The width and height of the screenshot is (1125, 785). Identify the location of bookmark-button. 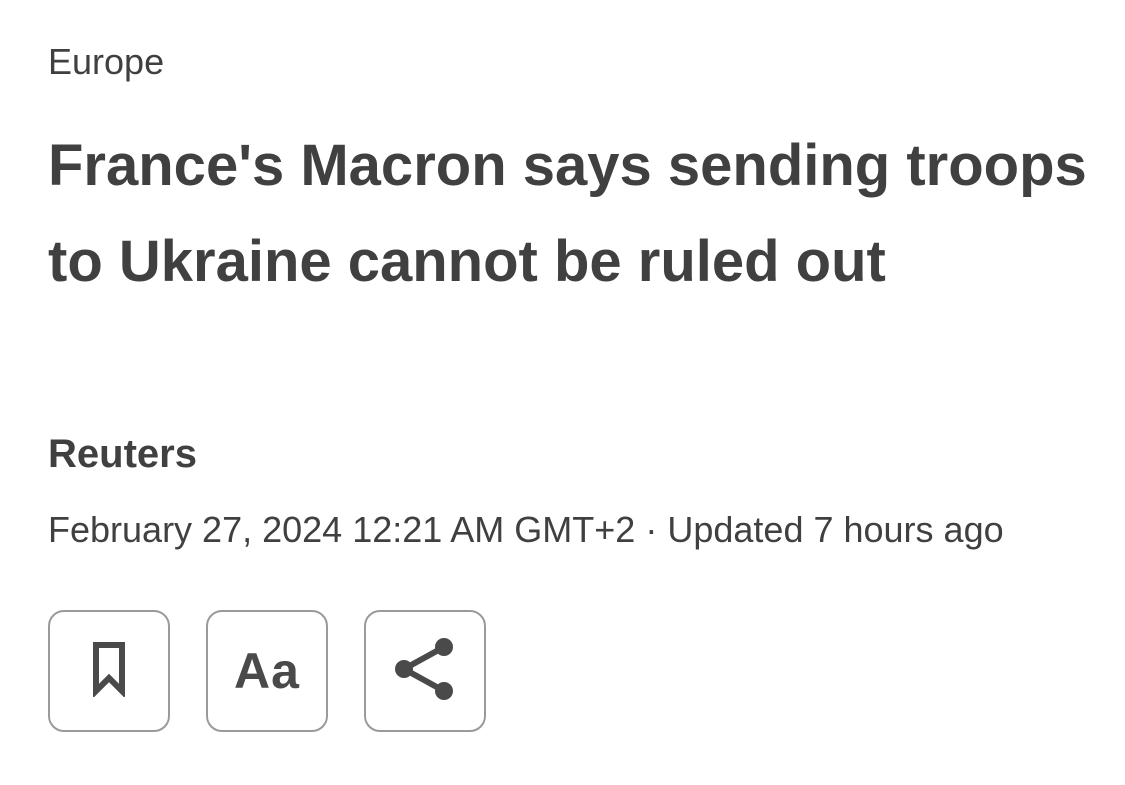
(109, 671).